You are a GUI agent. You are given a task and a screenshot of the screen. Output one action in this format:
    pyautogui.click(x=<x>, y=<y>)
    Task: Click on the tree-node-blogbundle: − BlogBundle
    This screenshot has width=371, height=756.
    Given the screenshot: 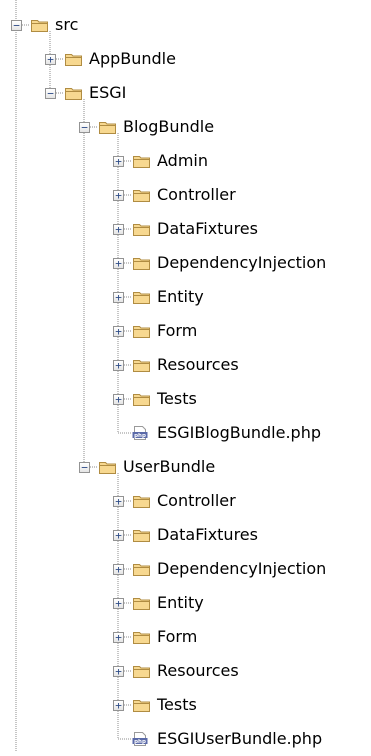 What is the action you would take?
    pyautogui.click(x=185, y=127)
    